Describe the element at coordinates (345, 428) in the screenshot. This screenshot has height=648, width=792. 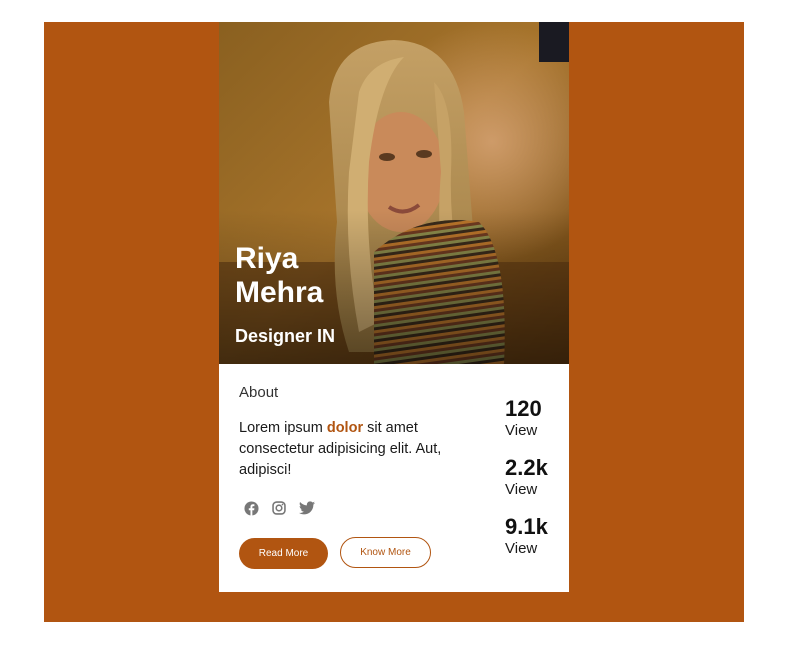
I see `about-text-highlight: dolor` at that location.